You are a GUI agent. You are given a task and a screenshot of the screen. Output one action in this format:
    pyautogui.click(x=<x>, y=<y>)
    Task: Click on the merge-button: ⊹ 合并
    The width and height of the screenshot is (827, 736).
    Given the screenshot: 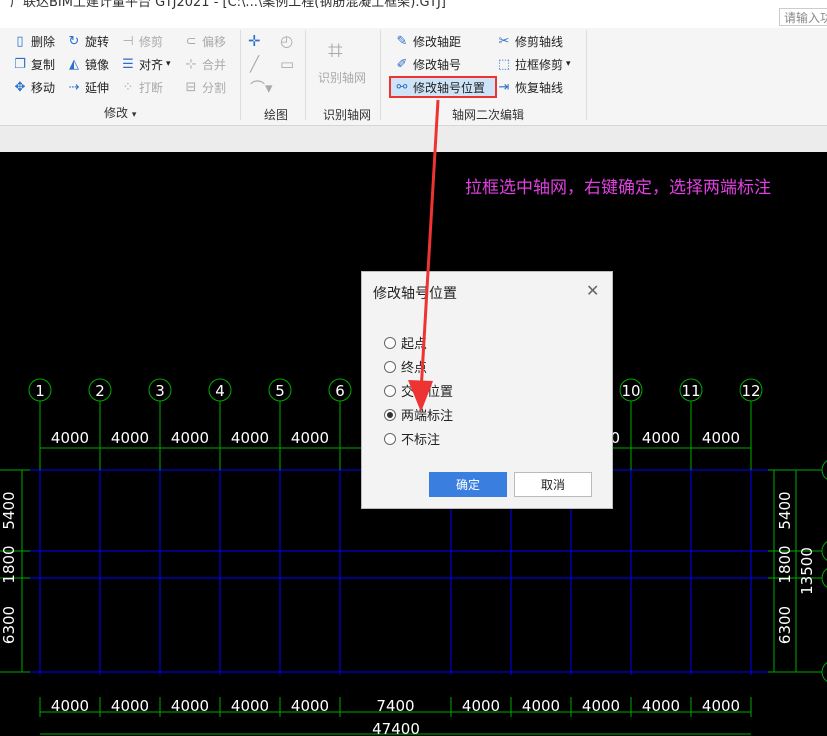 What is the action you would take?
    pyautogui.click(x=204, y=64)
    